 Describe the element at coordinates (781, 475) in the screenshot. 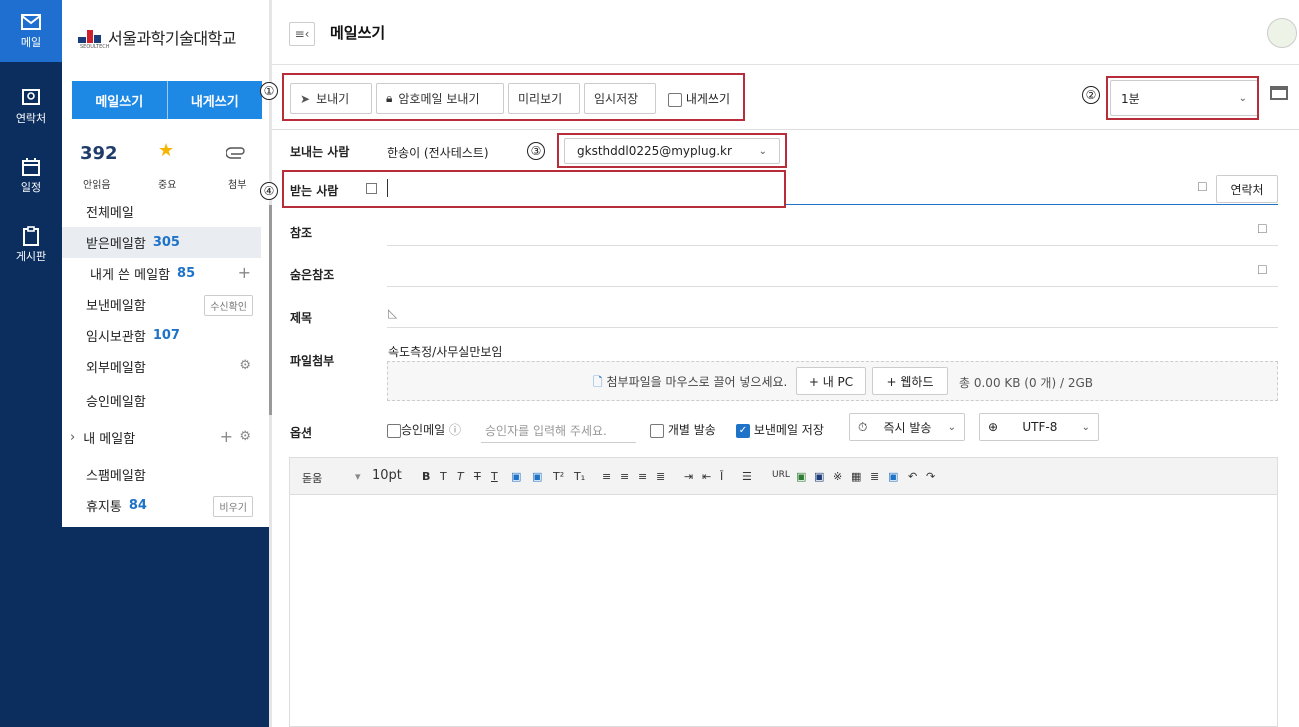

I see `insert-link-icon: URL` at that location.